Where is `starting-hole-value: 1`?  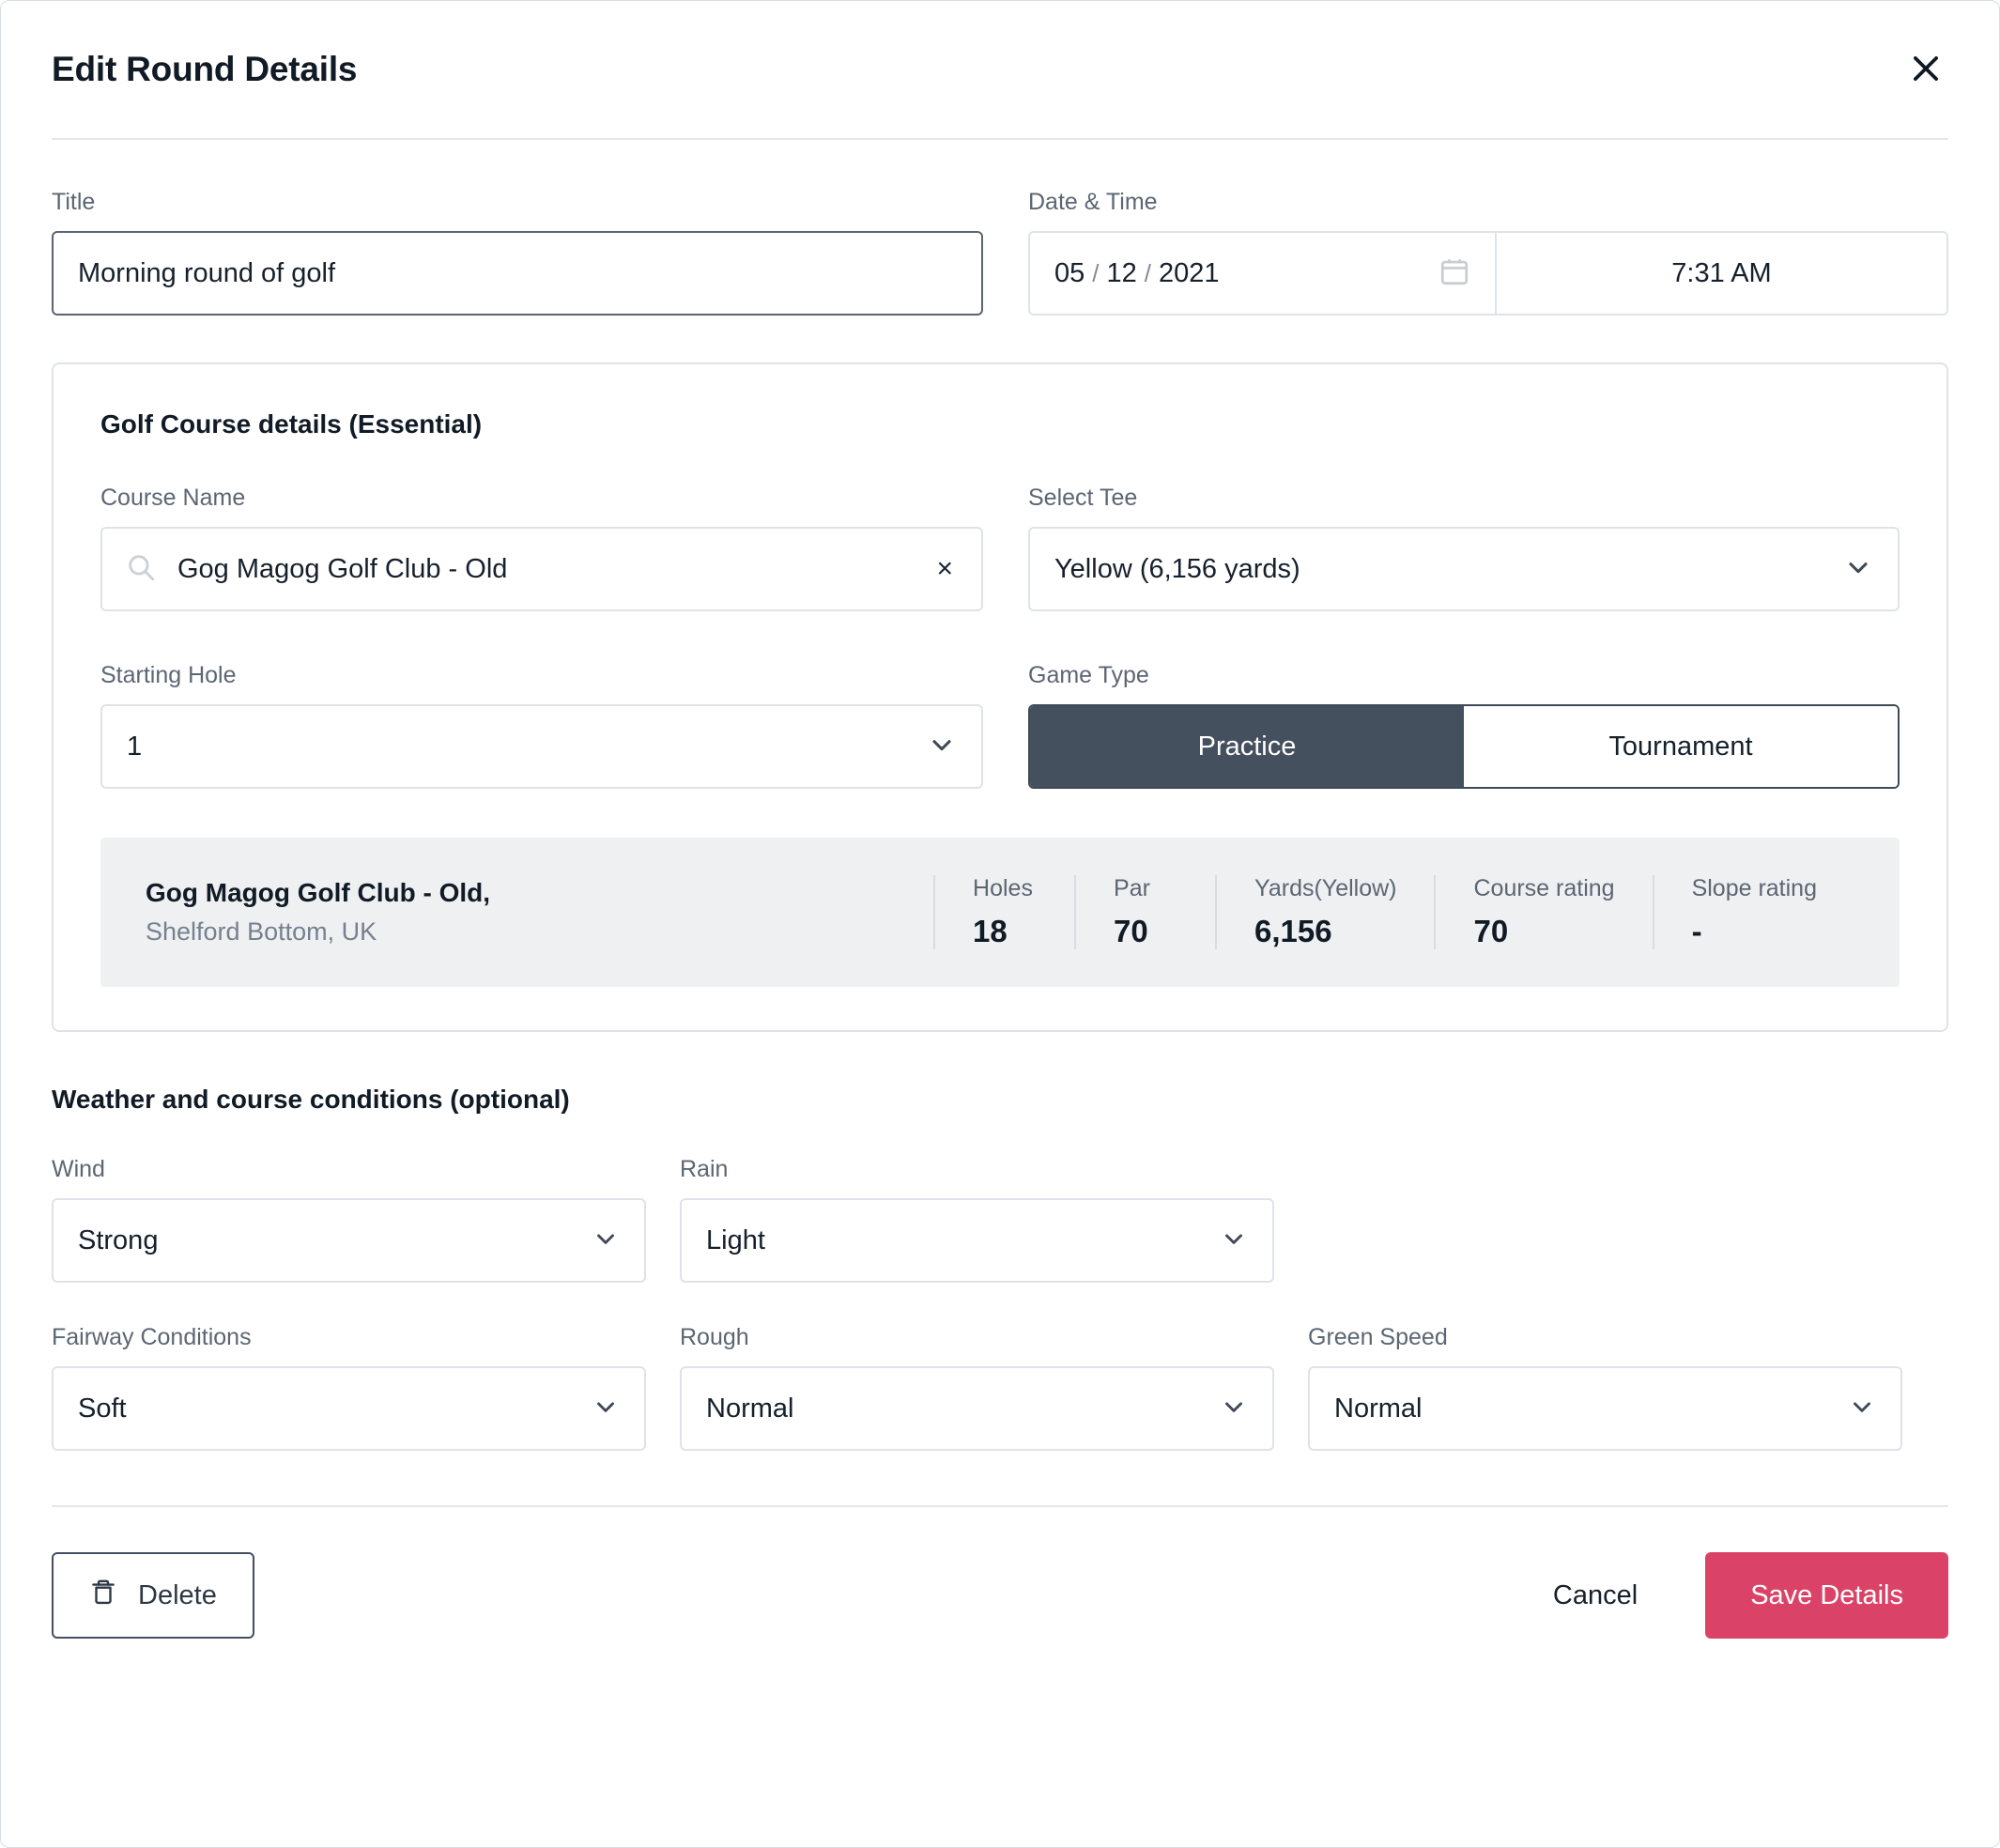
starting-hole-value: 1 is located at coordinates (135, 746).